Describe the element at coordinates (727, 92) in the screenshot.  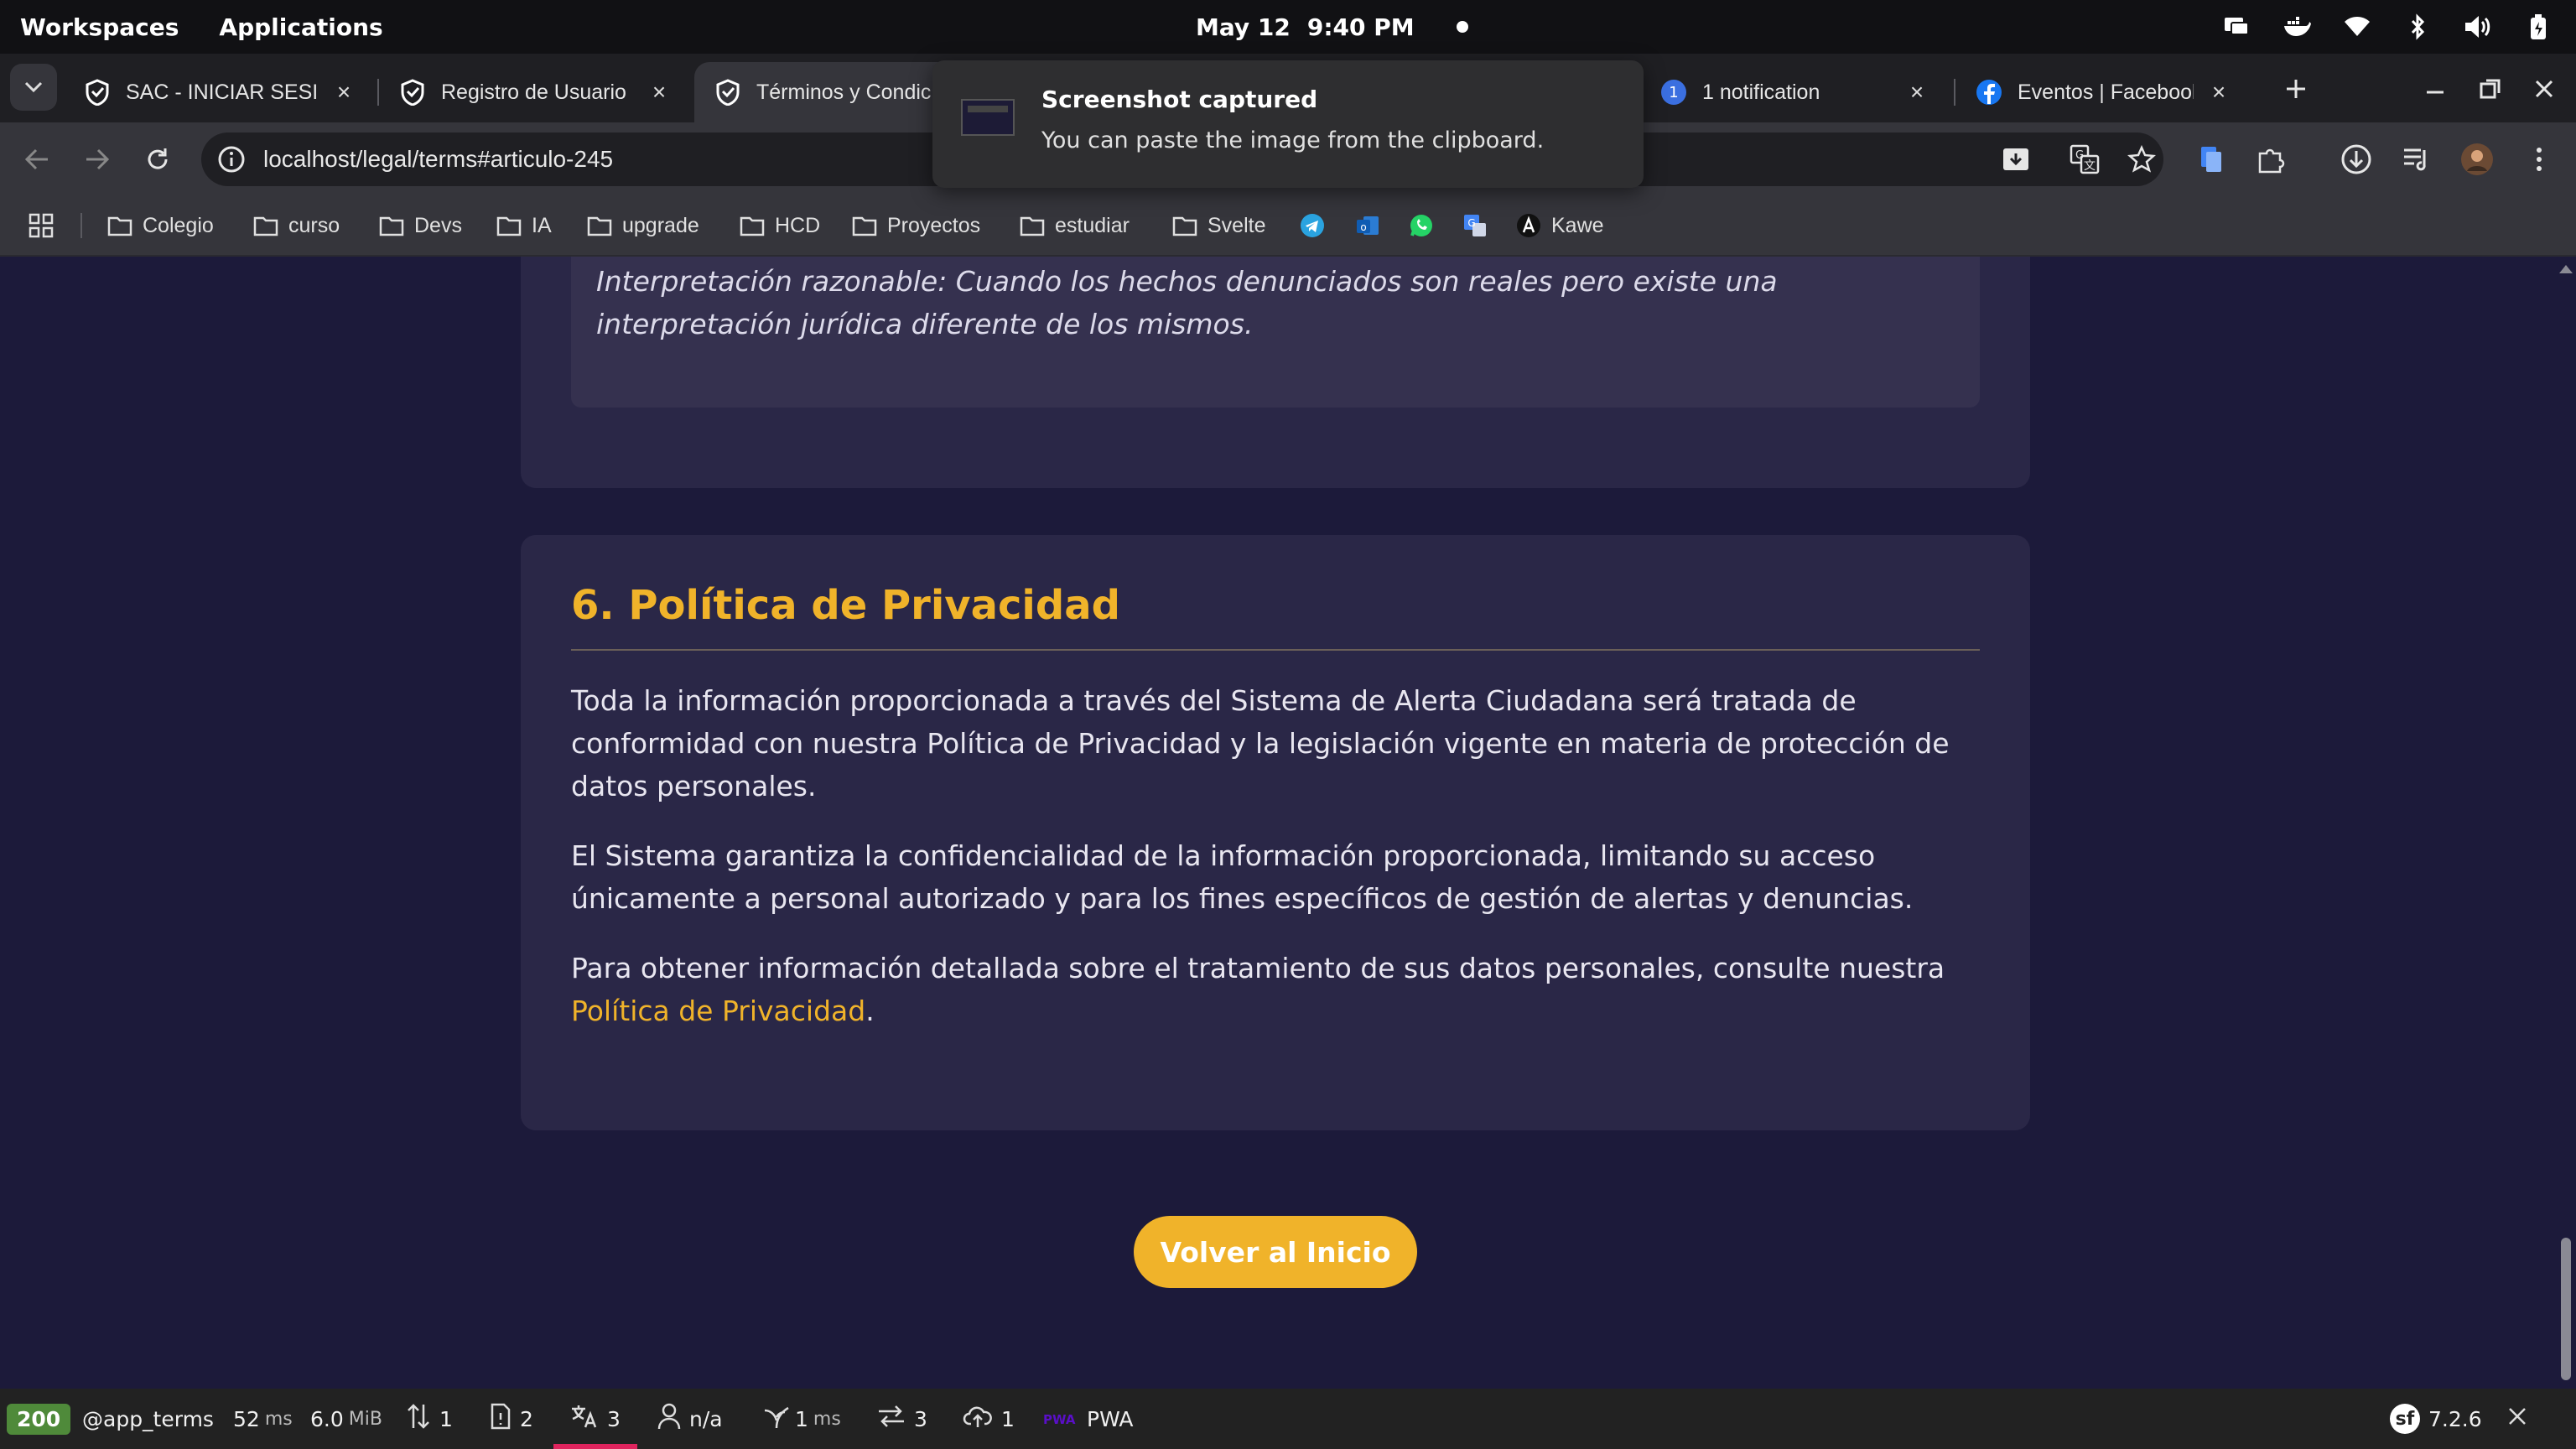
I see `shield-icon` at that location.